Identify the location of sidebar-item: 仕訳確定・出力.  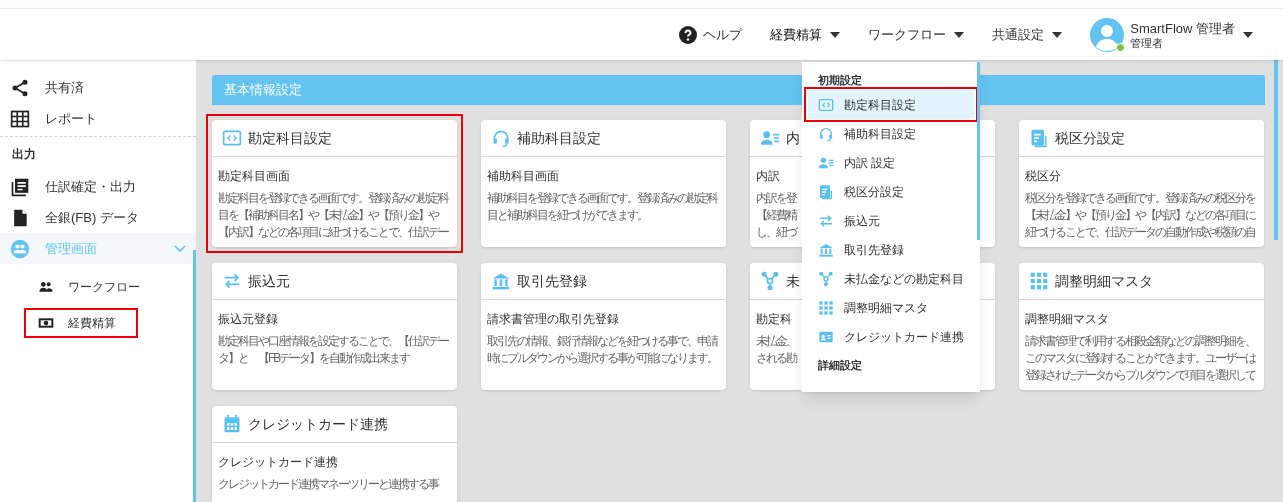
(98, 186).